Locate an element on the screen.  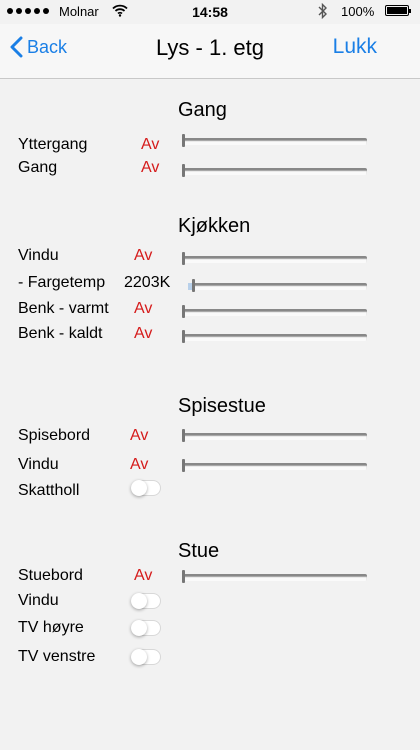
bluetooth-icon is located at coordinates (323, 12).